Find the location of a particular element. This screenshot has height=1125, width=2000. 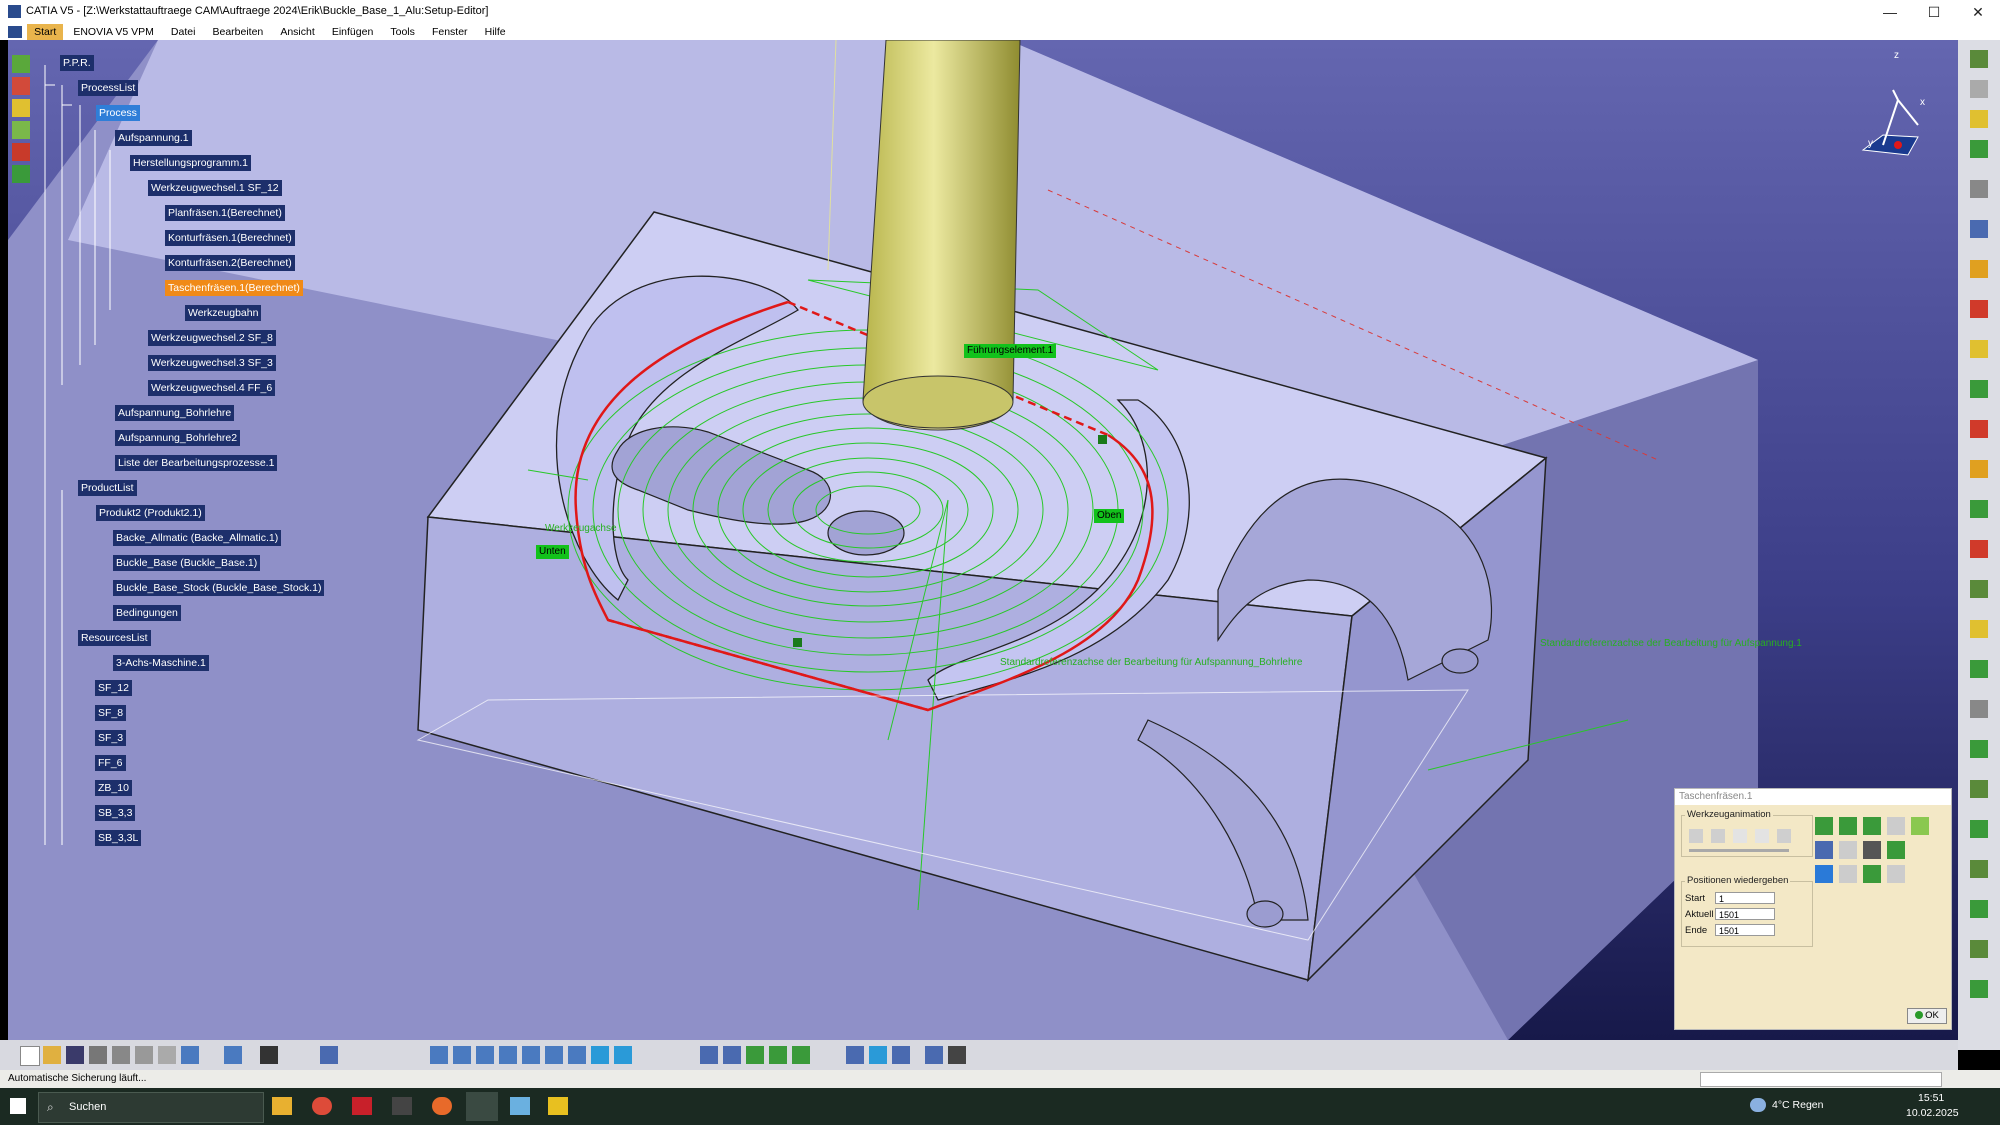

tree-konturfraesen1: Konturfräsen.1(Berechnet) is located at coordinates (230, 238).